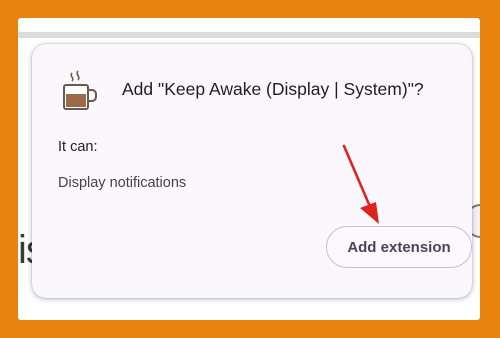  I want to click on permissions-heading: It can:, so click(78, 147).